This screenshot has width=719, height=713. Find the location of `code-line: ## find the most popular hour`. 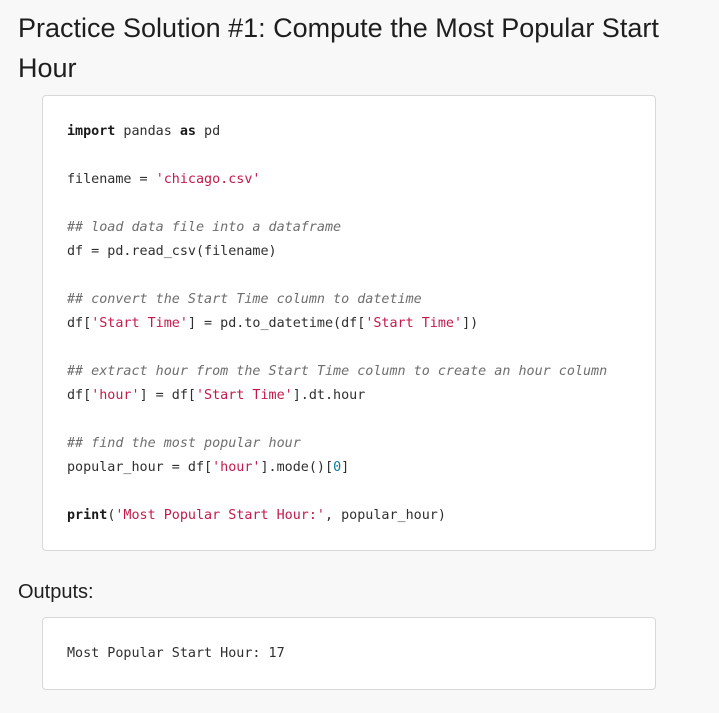

code-line: ## find the most popular hour is located at coordinates (184, 443).